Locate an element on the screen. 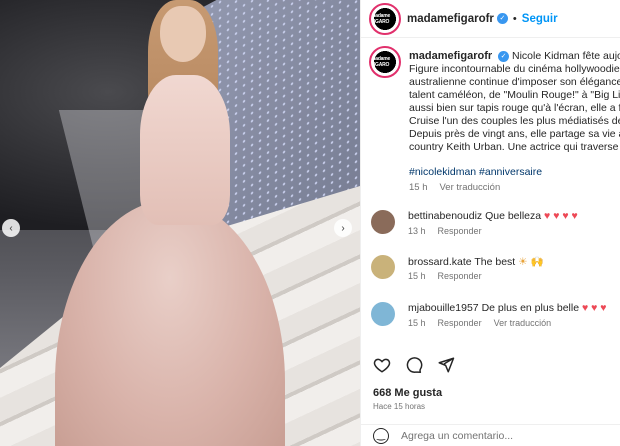 This screenshot has width=620, height=446. face is located at coordinates (183, 34).